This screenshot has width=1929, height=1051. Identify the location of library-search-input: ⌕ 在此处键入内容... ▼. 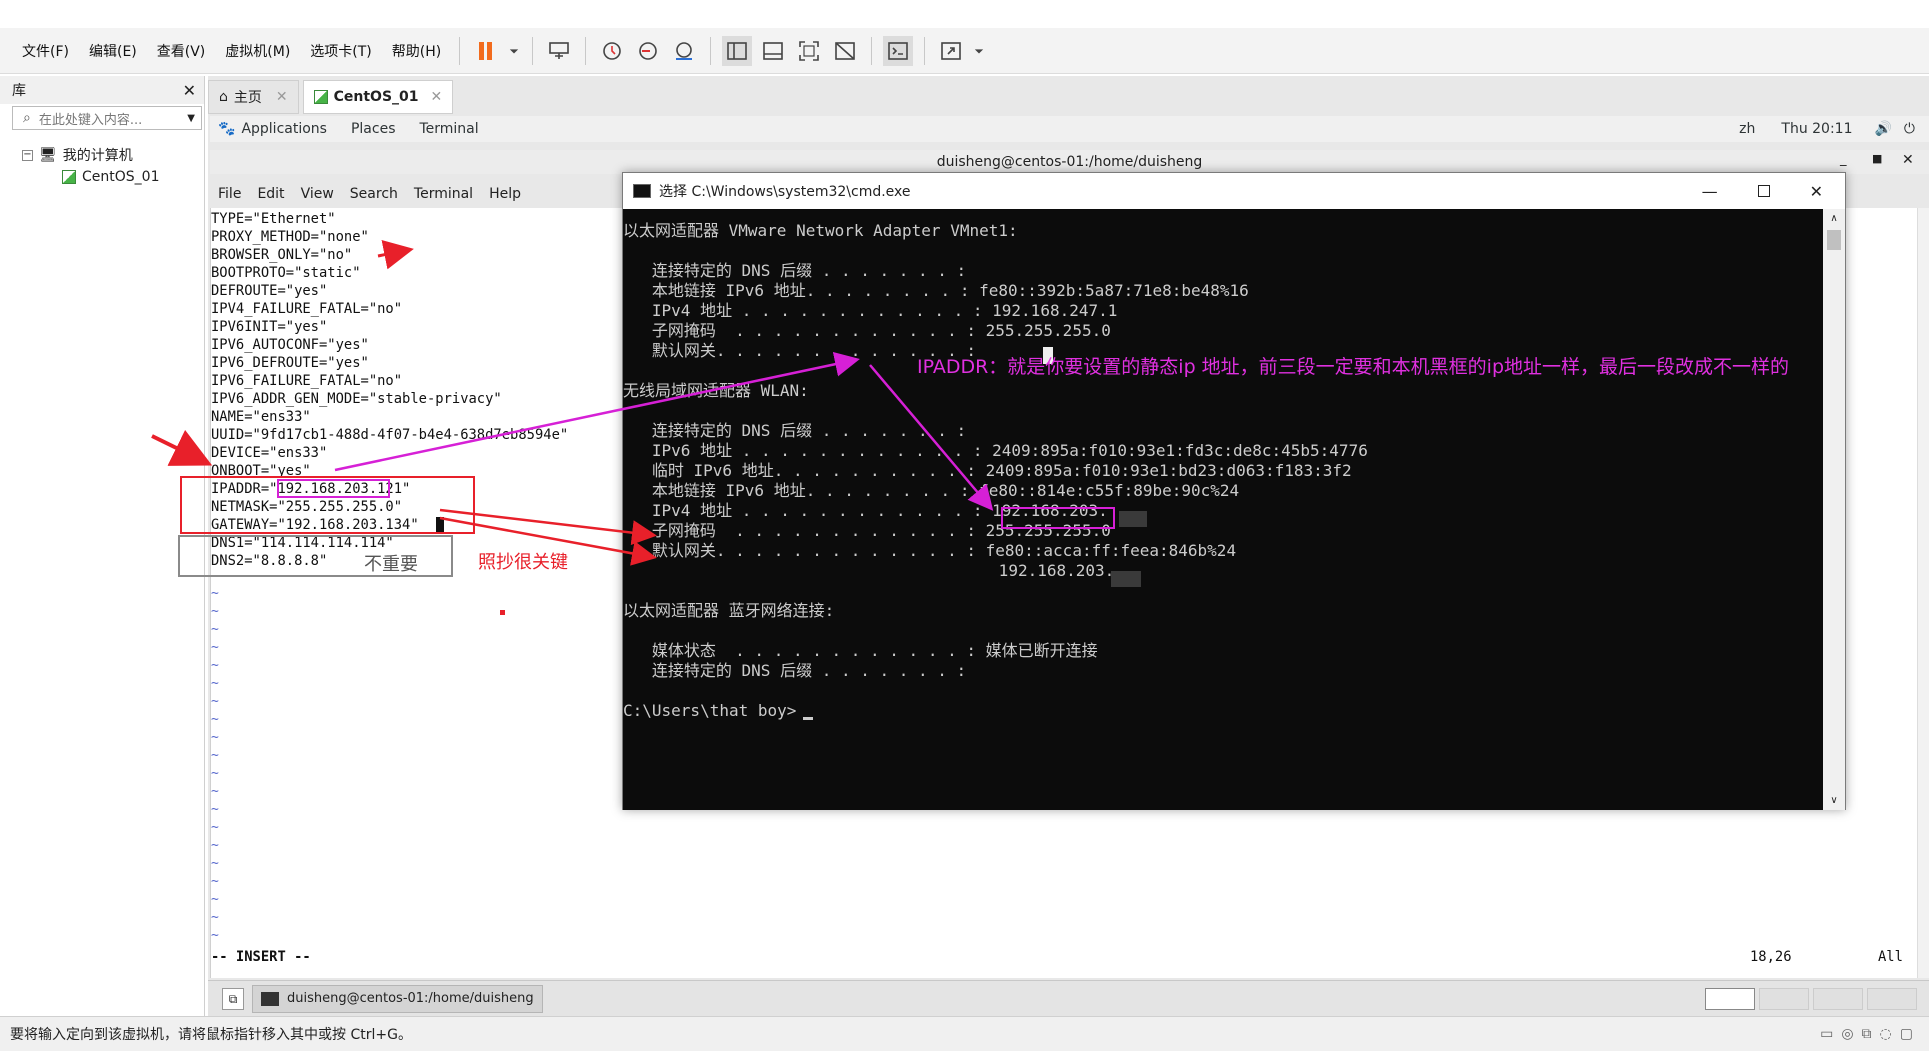
(107, 118).